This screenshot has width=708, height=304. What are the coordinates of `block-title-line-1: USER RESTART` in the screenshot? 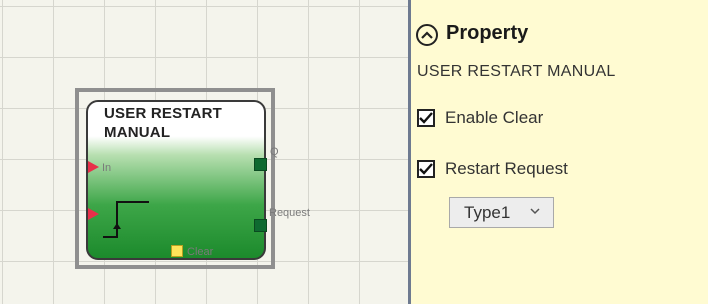 It's located at (163, 113).